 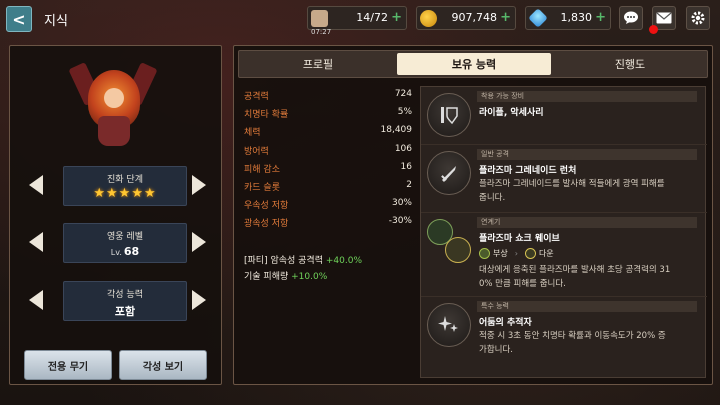 I want to click on gold-coin-icon, so click(x=428, y=18).